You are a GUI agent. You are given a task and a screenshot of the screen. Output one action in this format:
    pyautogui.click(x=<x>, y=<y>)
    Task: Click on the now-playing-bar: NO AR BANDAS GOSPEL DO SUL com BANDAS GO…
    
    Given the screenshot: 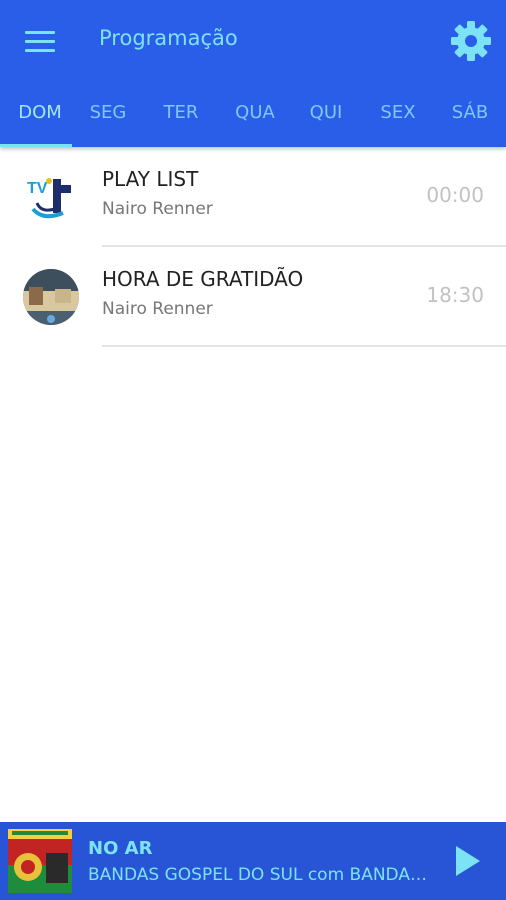 What is the action you would take?
    pyautogui.click(x=253, y=861)
    